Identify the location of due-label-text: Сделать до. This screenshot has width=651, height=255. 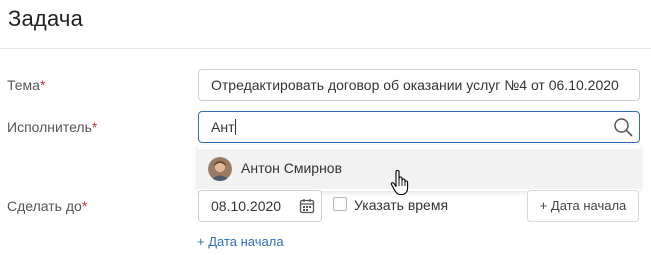
(44, 206).